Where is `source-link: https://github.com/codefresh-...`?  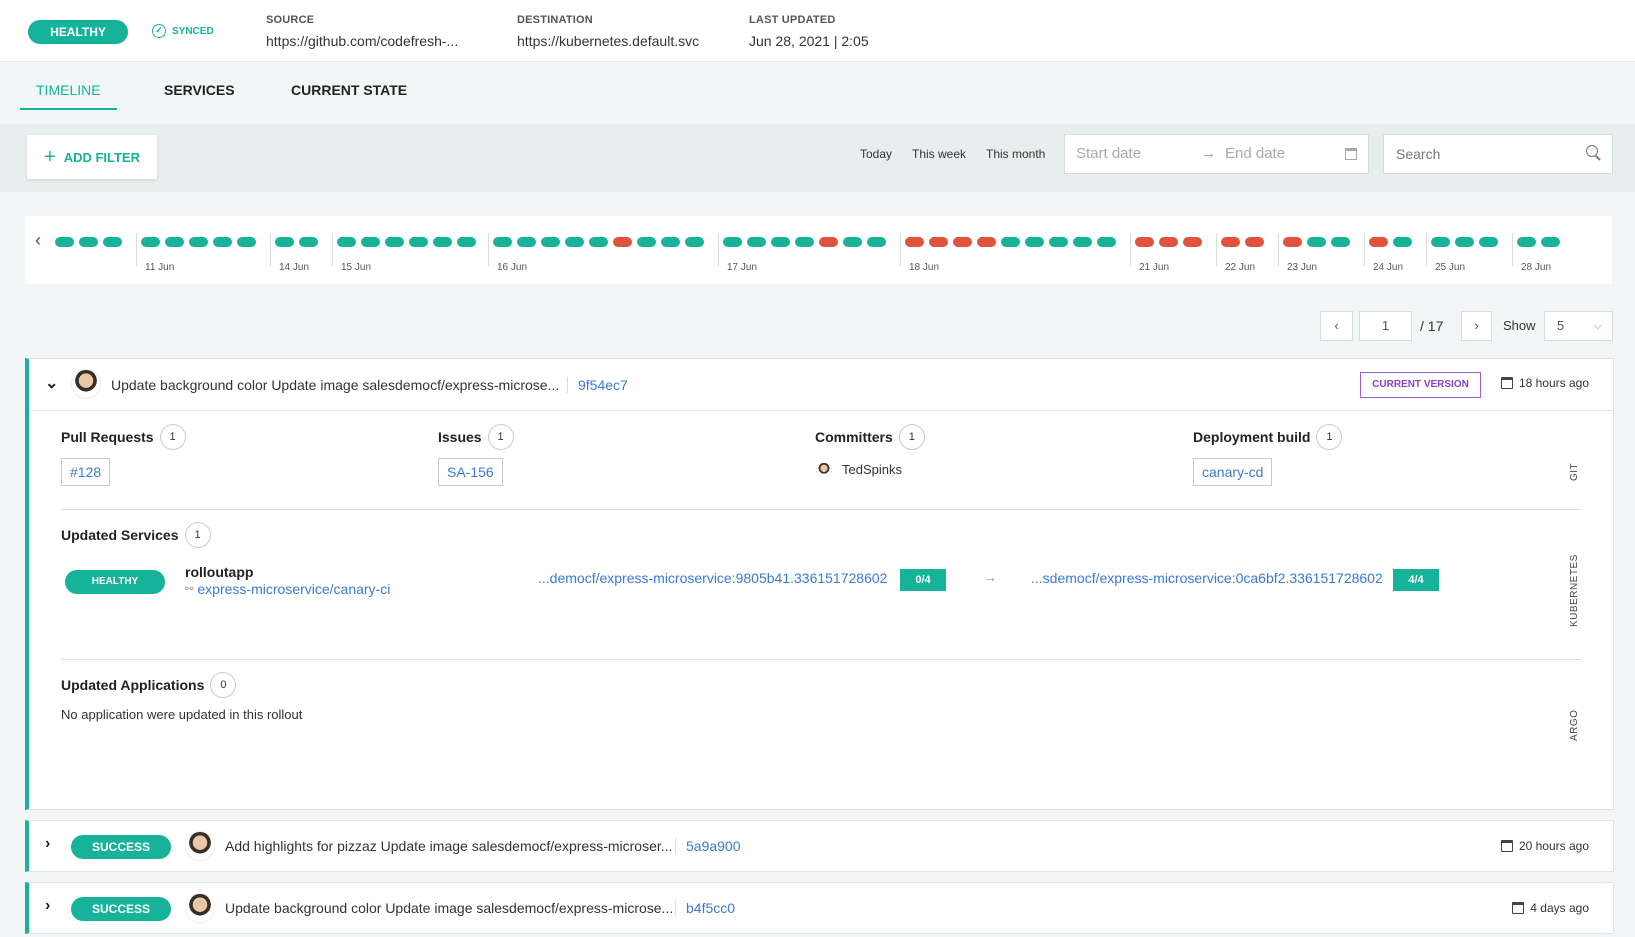
source-link: https://github.com/codefresh-... is located at coordinates (362, 41).